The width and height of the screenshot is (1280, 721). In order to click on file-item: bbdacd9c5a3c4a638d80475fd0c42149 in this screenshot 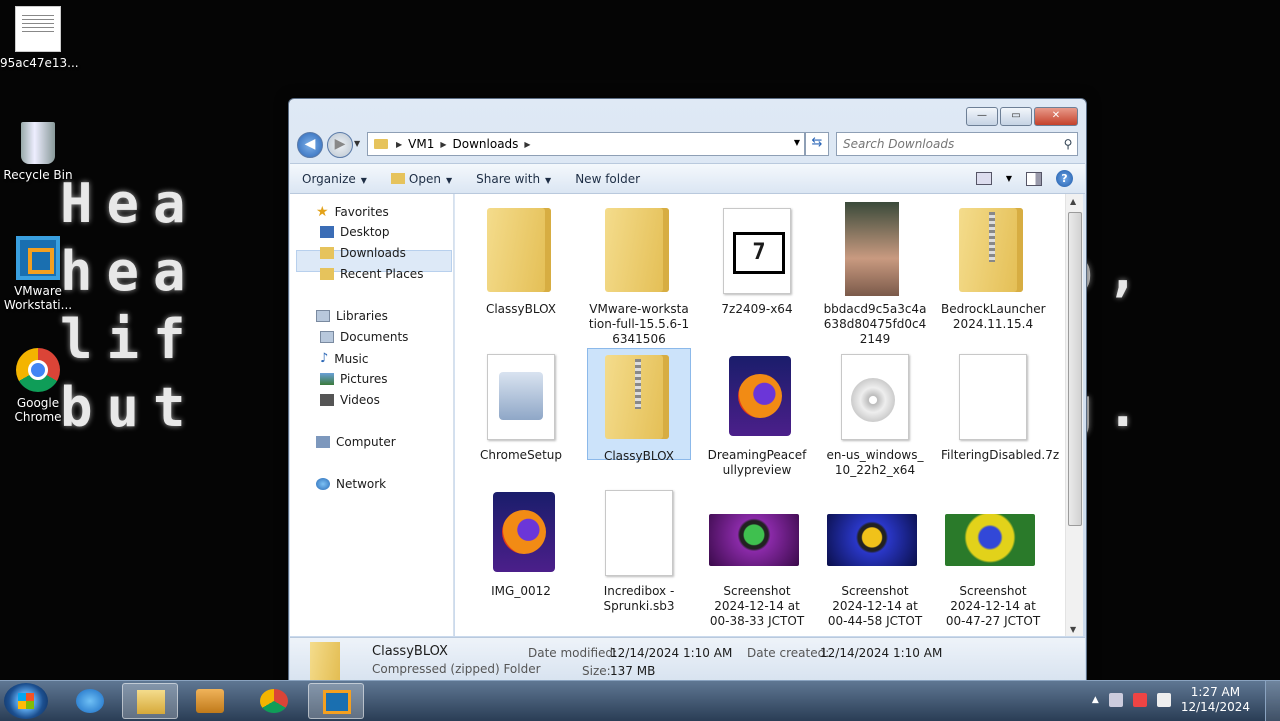, I will do `click(875, 274)`.